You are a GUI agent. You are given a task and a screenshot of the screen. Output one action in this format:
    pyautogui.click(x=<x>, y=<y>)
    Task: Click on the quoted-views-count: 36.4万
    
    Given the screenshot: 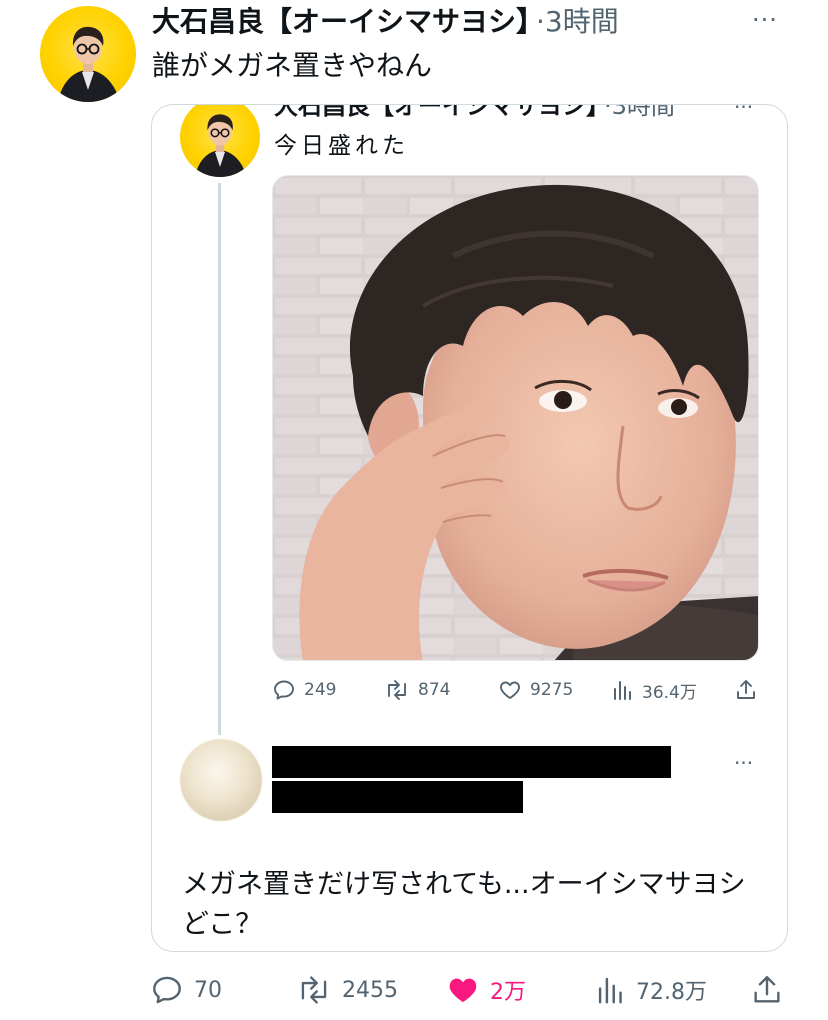 What is the action you would take?
    pyautogui.click(x=669, y=692)
    